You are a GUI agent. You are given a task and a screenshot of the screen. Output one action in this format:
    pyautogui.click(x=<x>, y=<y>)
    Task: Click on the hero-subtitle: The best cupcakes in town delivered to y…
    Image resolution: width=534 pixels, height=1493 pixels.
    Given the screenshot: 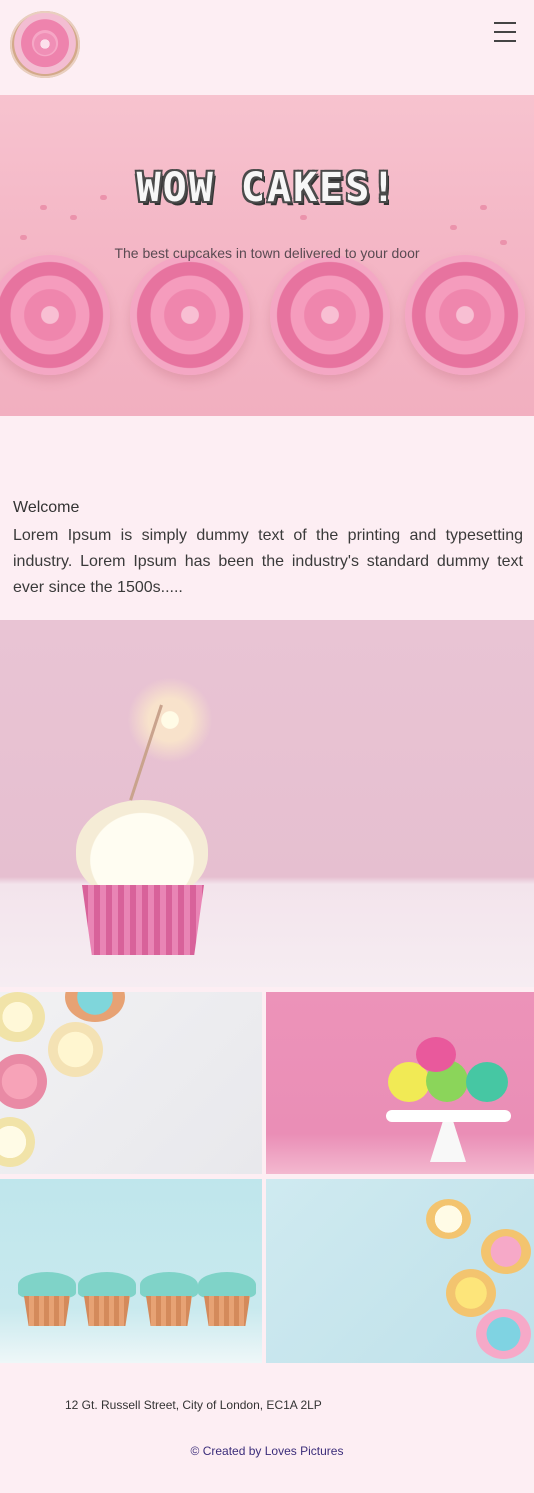 What is the action you would take?
    pyautogui.click(x=267, y=253)
    